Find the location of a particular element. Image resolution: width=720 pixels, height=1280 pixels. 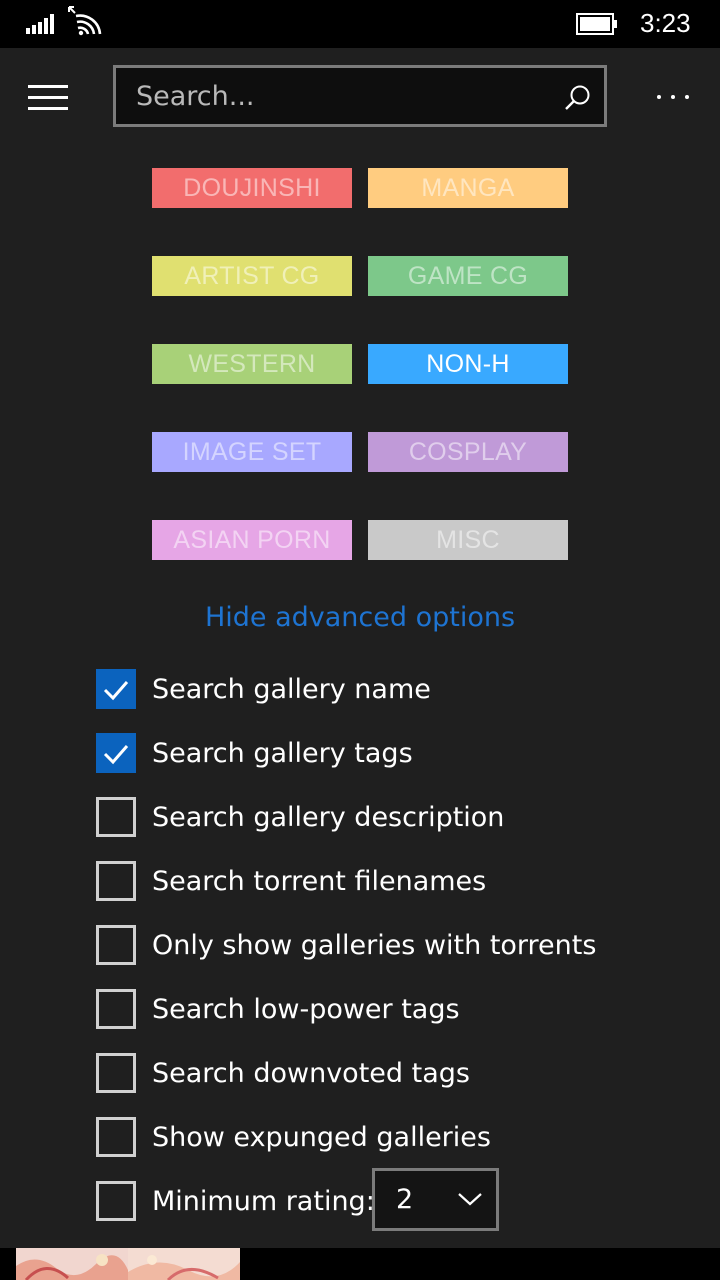

option-label: Search gallery description is located at coordinates (328, 817).